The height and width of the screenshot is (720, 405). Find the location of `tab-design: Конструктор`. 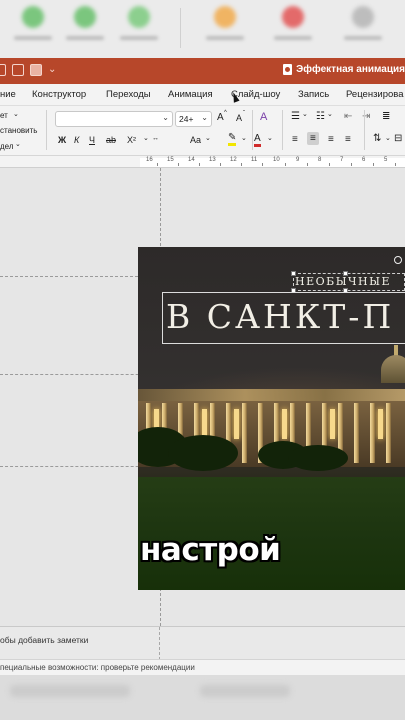

tab-design: Конструктор is located at coordinates (59, 94).